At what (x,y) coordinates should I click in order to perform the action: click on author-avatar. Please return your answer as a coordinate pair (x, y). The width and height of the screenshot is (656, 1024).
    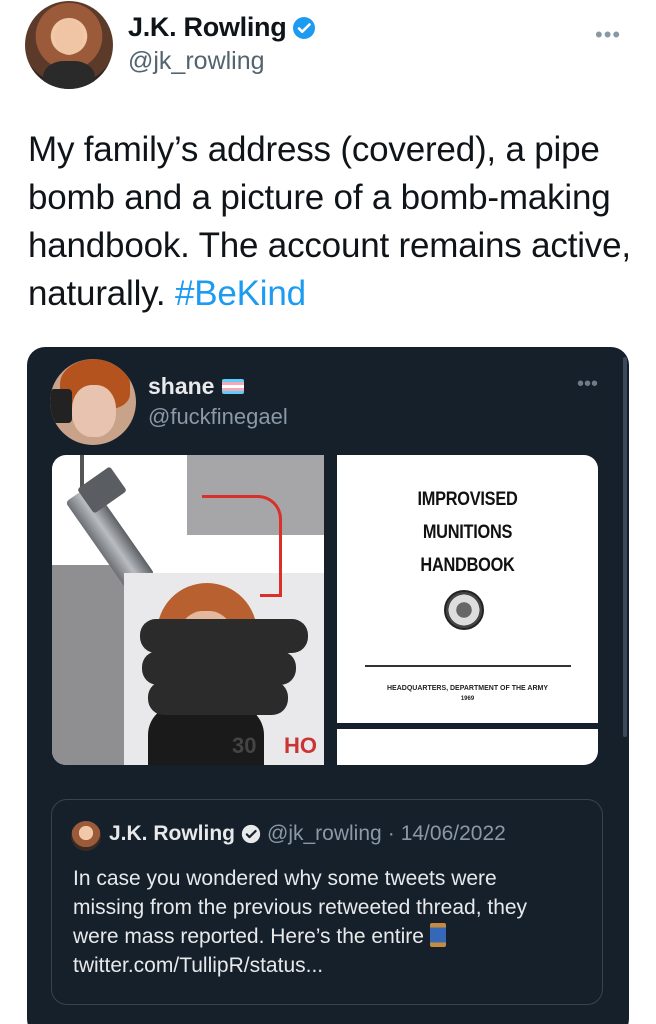
    Looking at the image, I should click on (69, 45).